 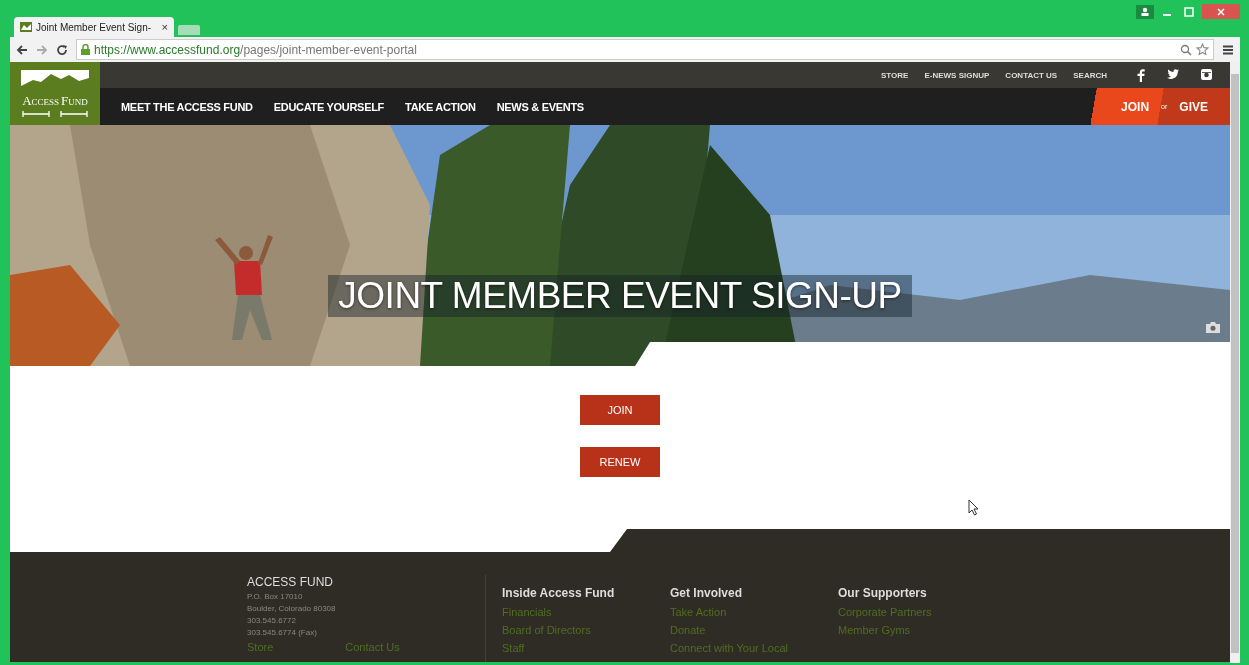 I want to click on address-line: 303.545.6772, so click(x=272, y=620).